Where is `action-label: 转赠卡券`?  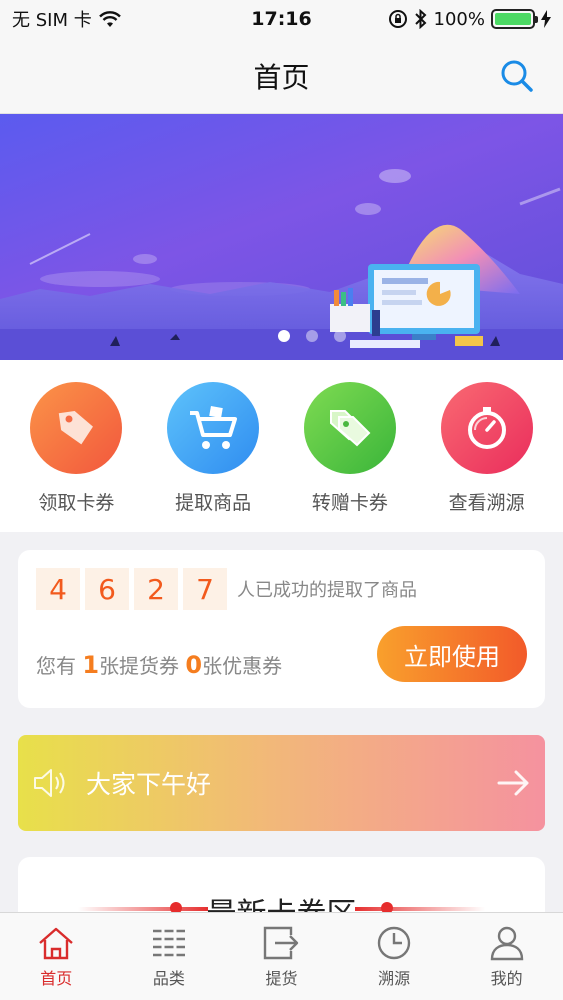 action-label: 转赠卡券 is located at coordinates (349, 503).